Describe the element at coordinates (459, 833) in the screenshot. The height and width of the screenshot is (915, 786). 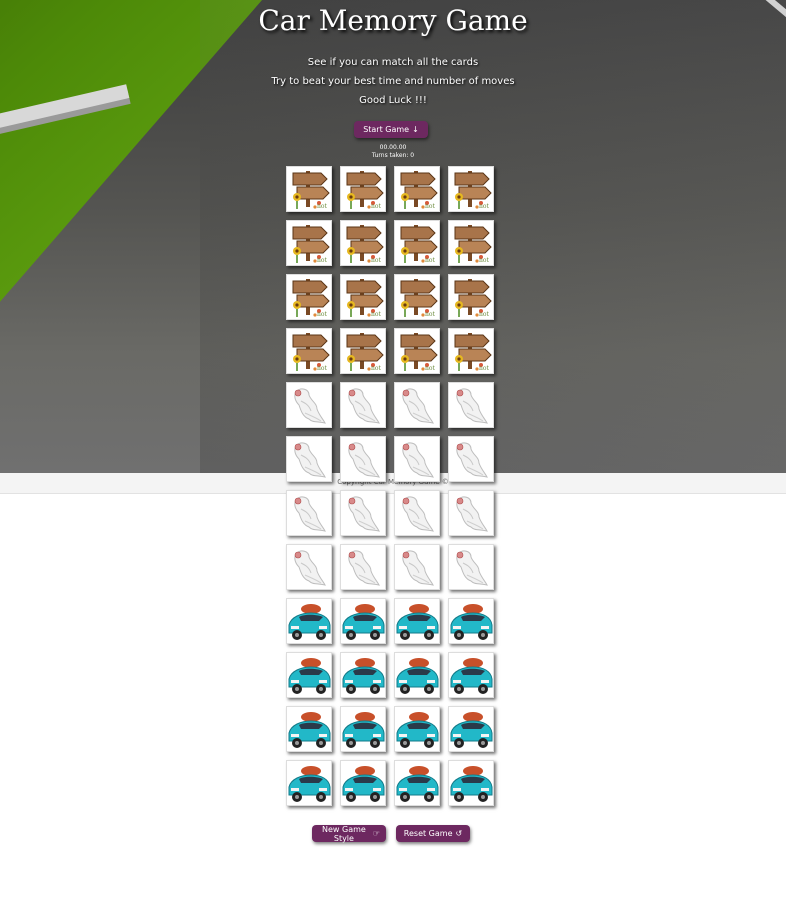
I see `undo-icon: ↺` at that location.